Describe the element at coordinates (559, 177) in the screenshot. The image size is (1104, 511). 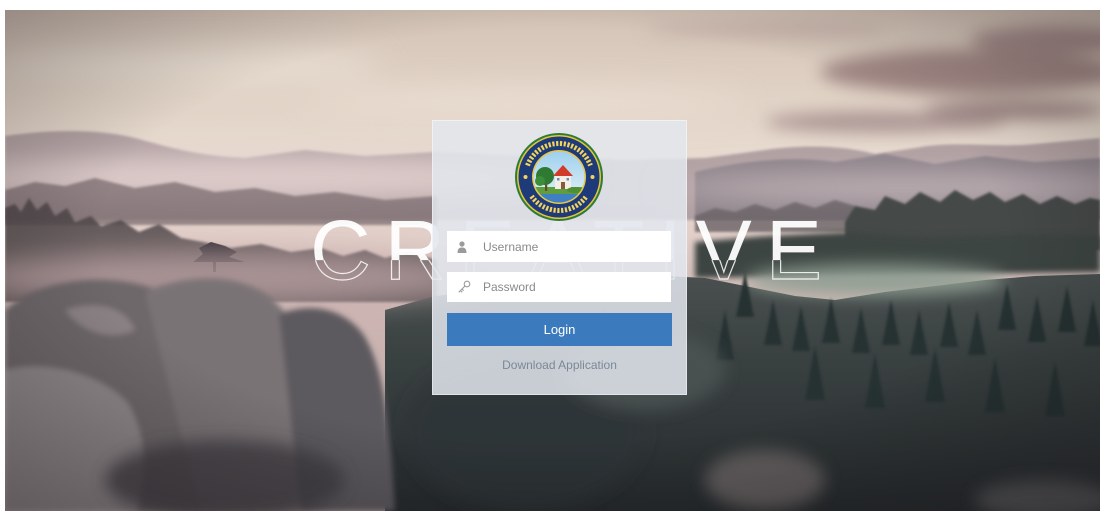
I see `municipality-seal-logo` at that location.